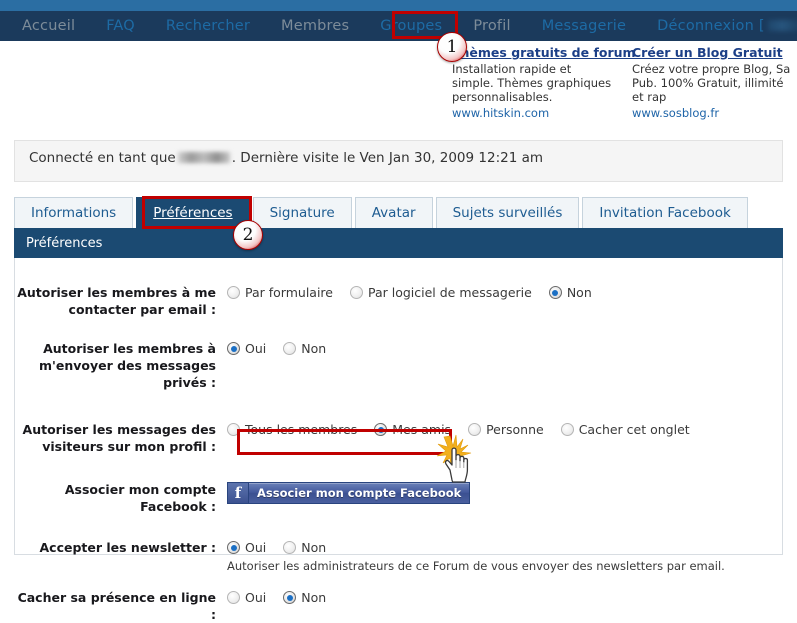  I want to click on nav-item-faq: FAQ, so click(120, 26).